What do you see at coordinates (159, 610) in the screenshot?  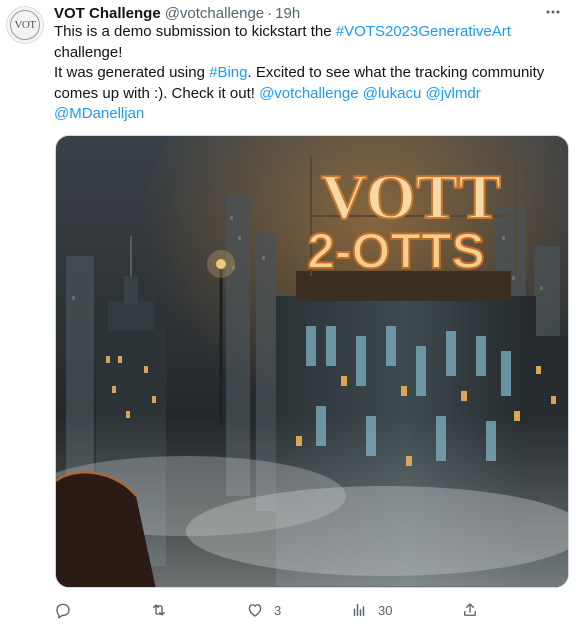 I see `retweet-icon` at bounding box center [159, 610].